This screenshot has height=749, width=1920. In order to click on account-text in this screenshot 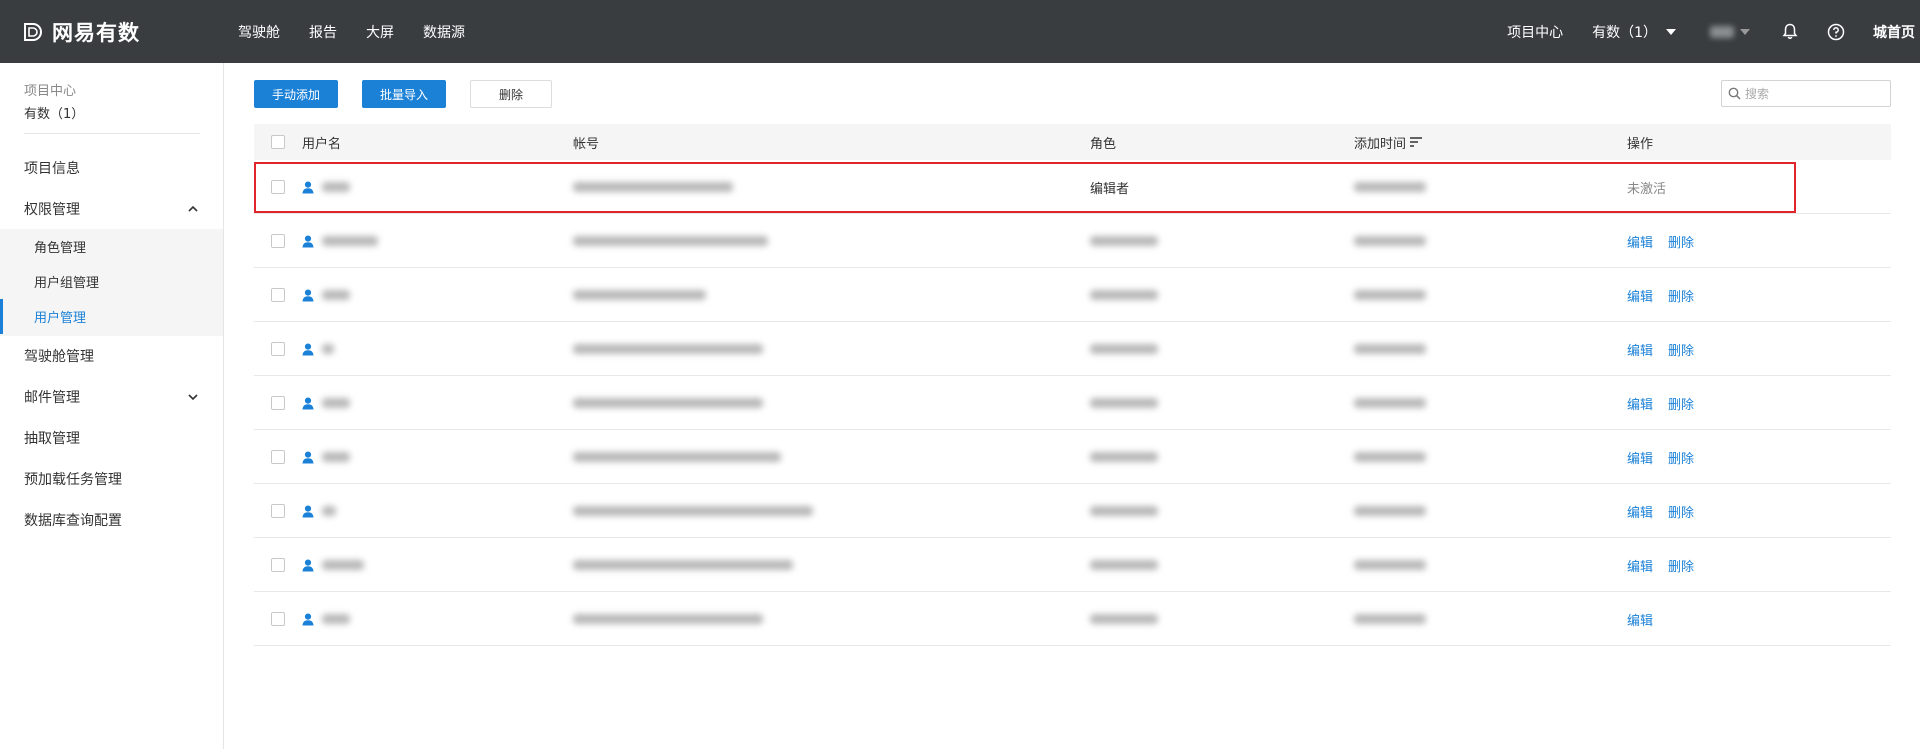, I will do `click(683, 565)`.